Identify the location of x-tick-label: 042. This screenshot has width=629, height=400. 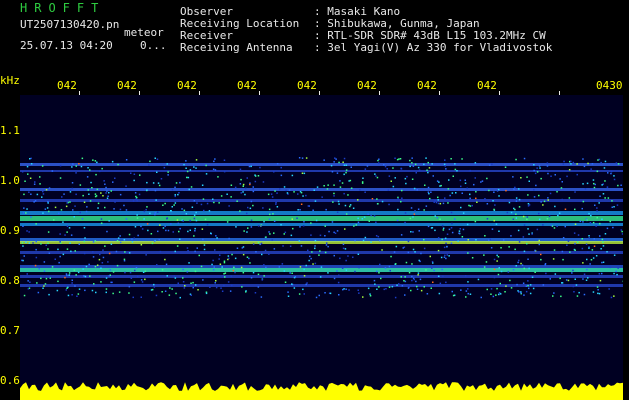
(127, 85).